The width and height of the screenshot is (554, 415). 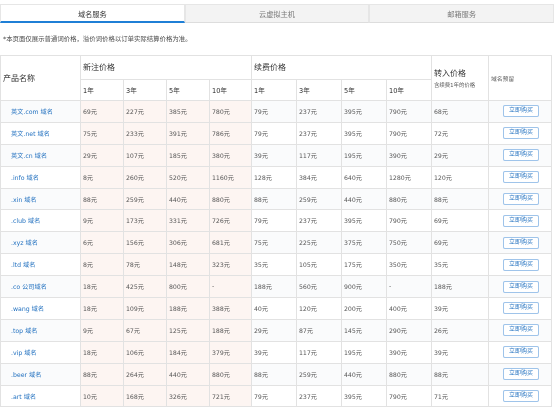 I want to click on tab-domain-service: 域名服务, so click(x=92, y=13).